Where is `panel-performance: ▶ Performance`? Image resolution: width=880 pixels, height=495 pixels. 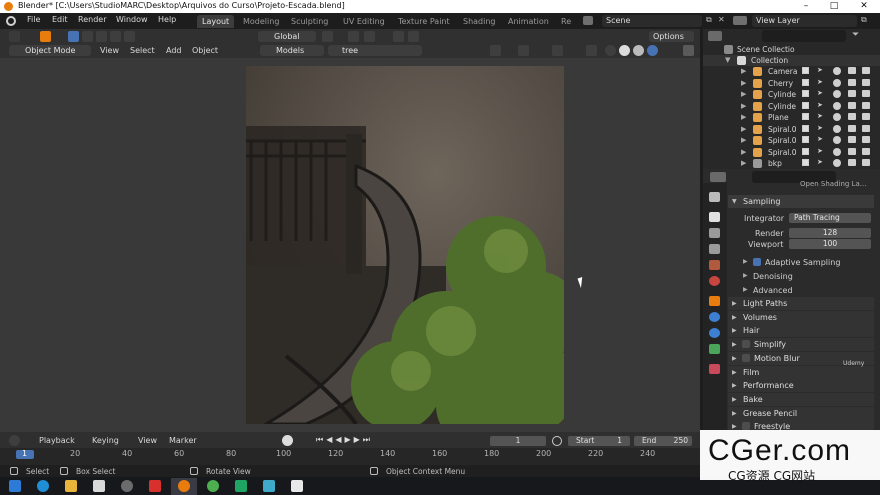 panel-performance: ▶ Performance is located at coordinates (801, 386).